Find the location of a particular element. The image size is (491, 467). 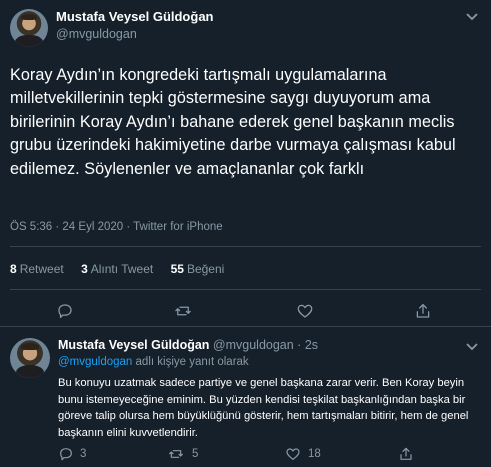

tweet-actions is located at coordinates (245, 312).